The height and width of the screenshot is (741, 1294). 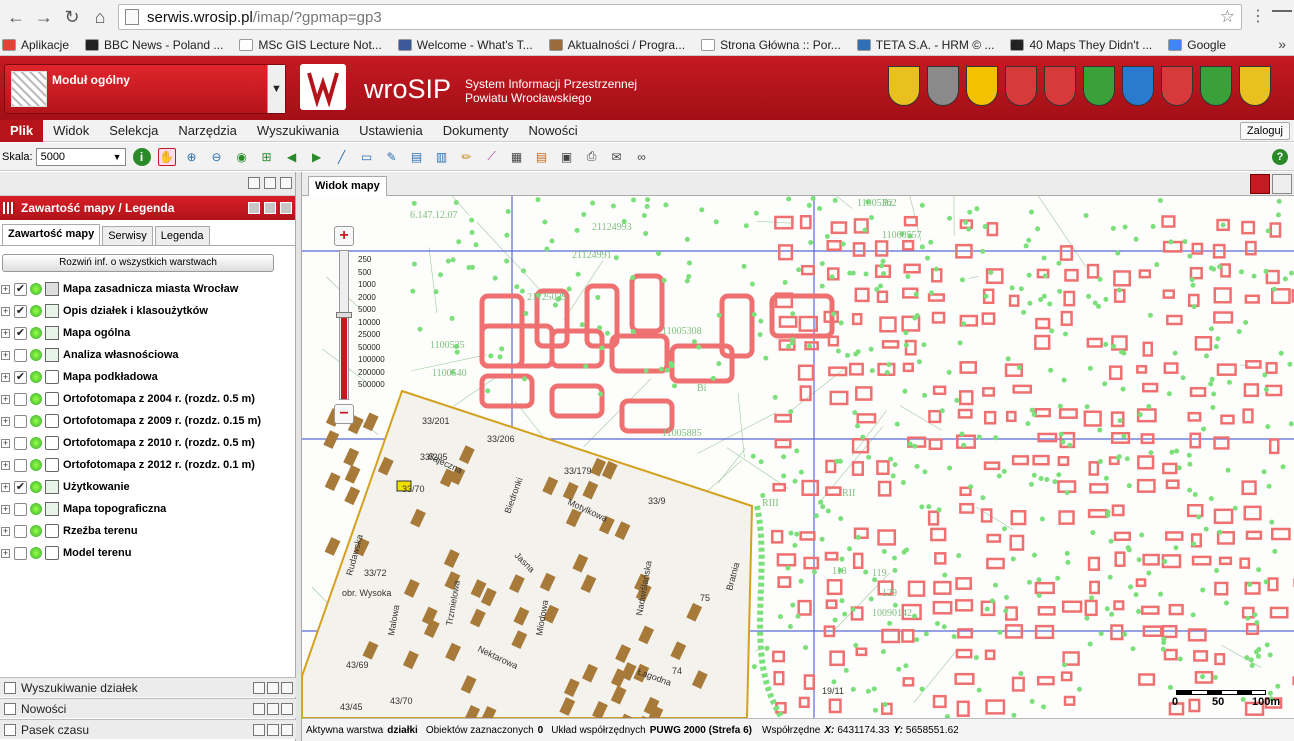 What do you see at coordinates (1227, 17) in the screenshot?
I see `bookmark-star-icon: ☆` at bounding box center [1227, 17].